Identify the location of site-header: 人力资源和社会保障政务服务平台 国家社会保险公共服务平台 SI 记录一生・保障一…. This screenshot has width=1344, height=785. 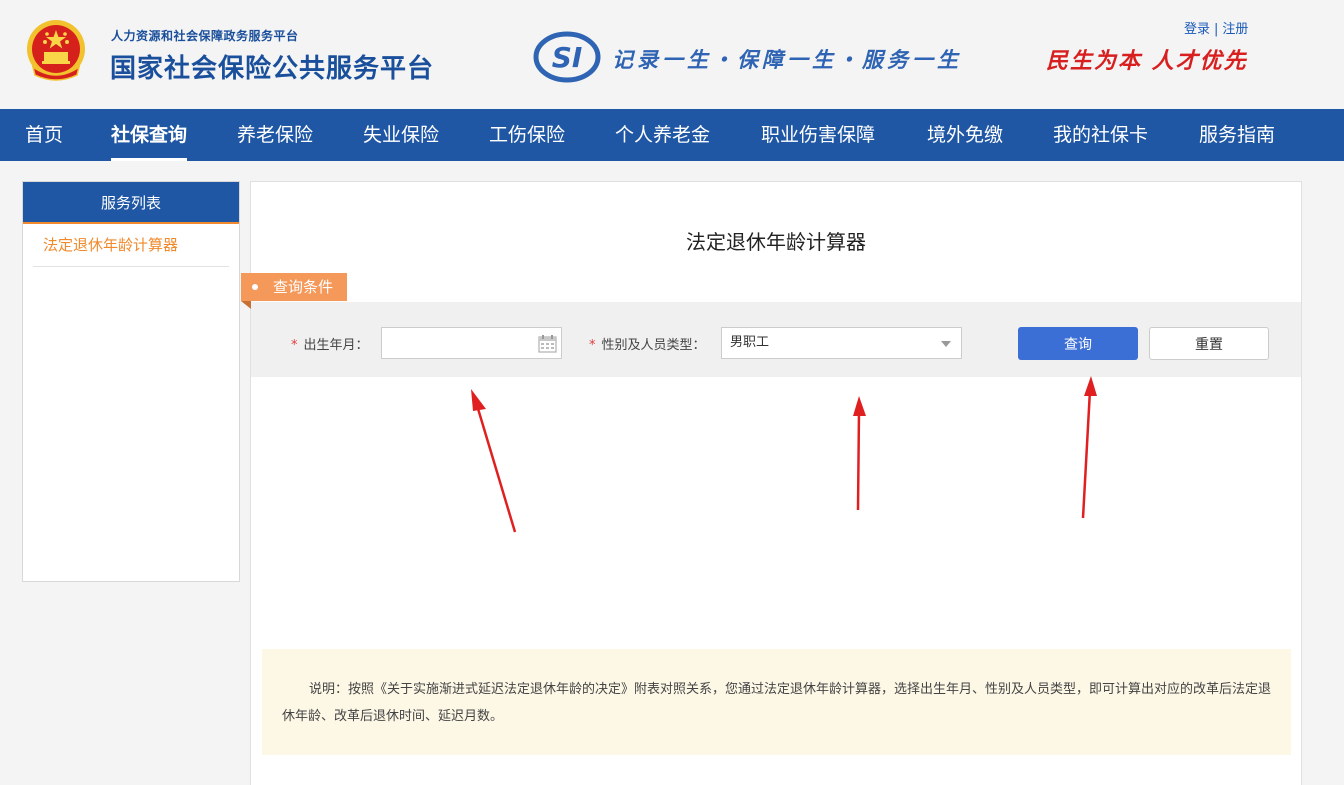
(672, 54).